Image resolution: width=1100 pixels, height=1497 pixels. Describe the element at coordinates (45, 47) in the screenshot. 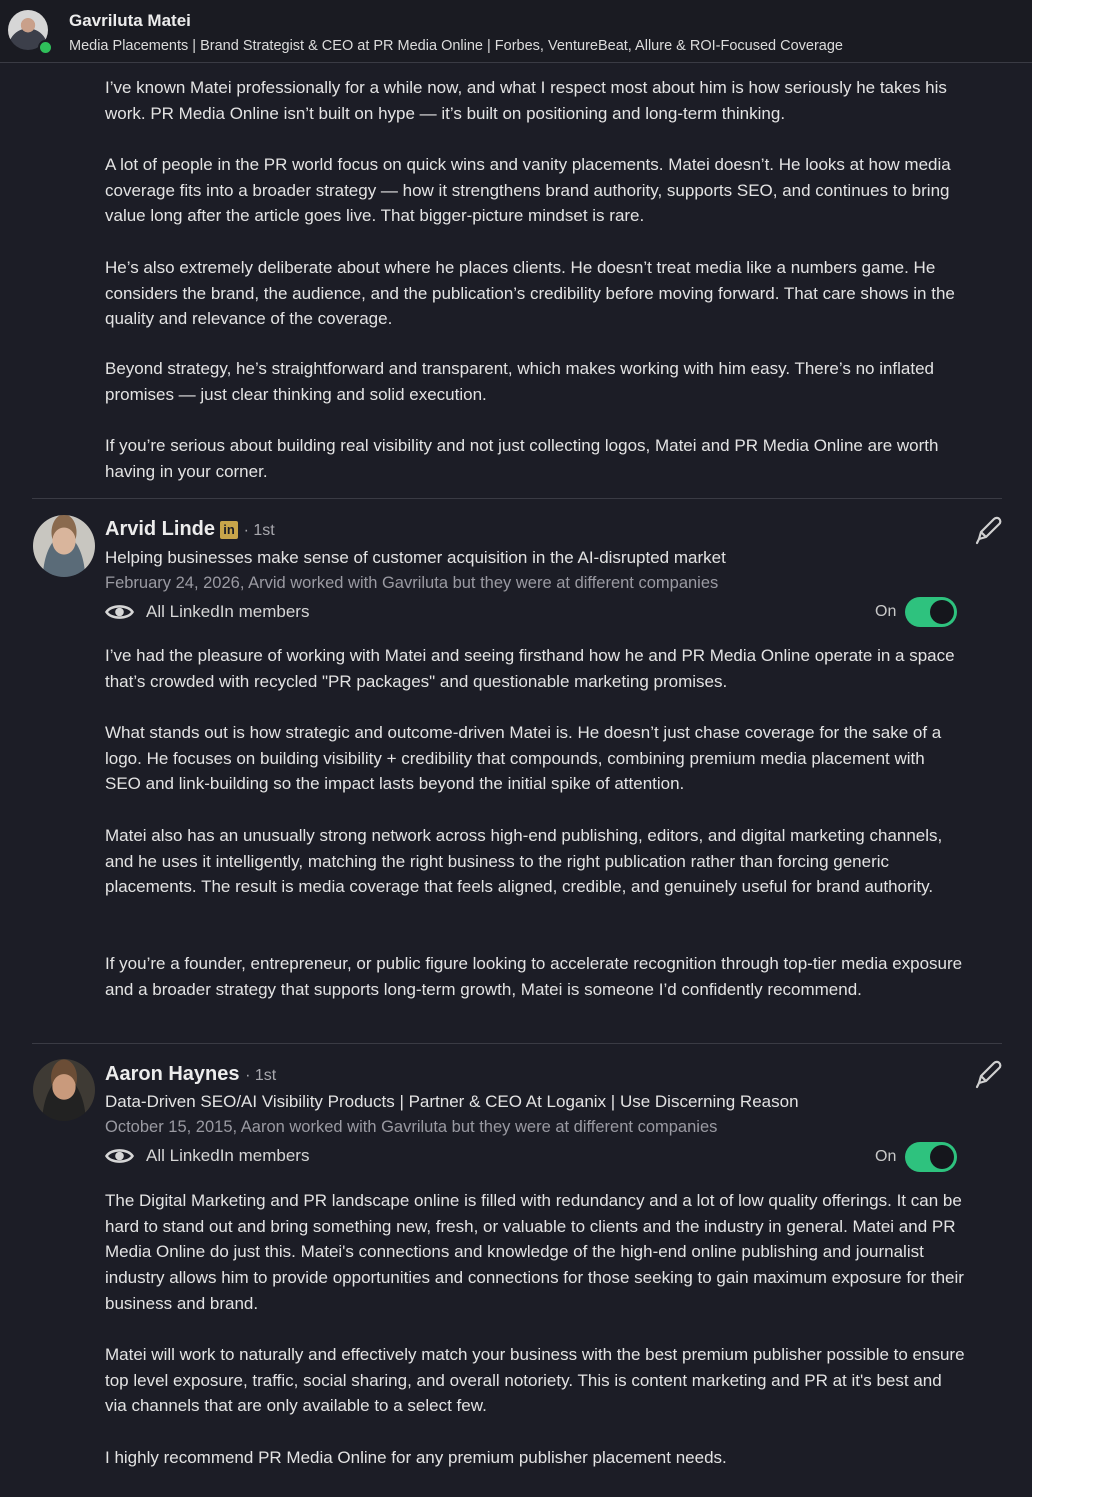

I see `online-status-indicator` at that location.